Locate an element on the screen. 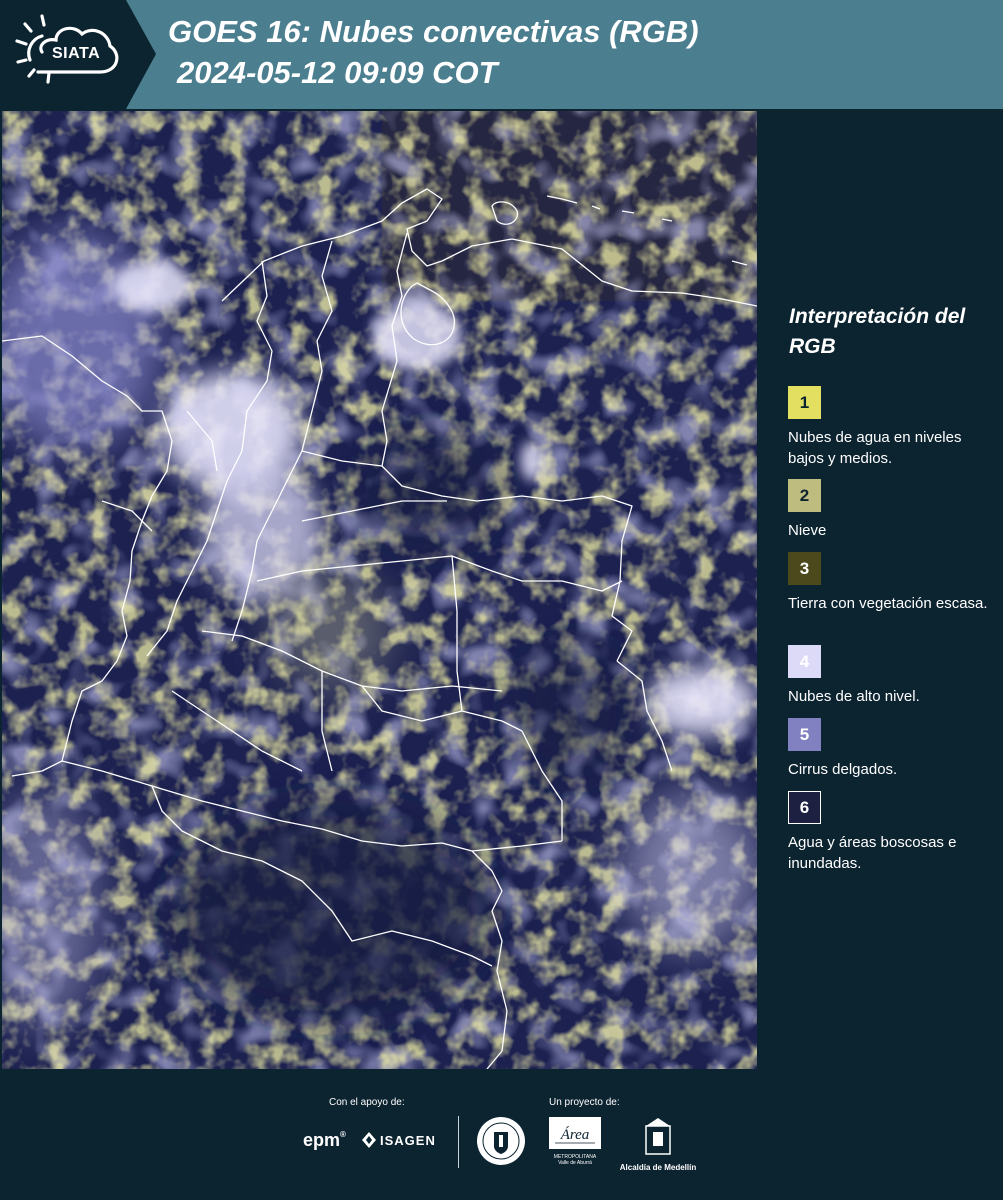 Image resolution: width=1003 pixels, height=1200 pixels. legend-title: Interpretación del RGB is located at coordinates (877, 331).